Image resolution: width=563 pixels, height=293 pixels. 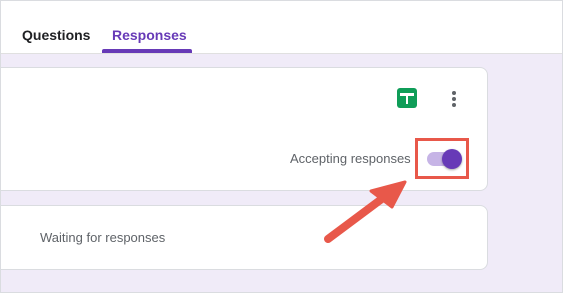 I want to click on sheets-icon-divider, so click(x=406, y=98).